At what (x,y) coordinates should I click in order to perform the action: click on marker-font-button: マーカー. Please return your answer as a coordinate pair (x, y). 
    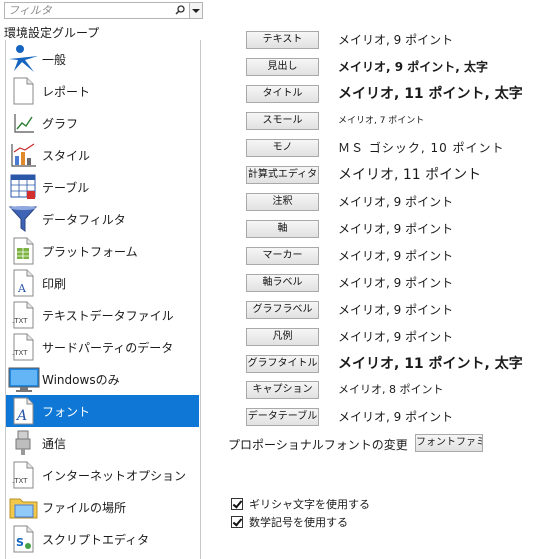
    Looking at the image, I should click on (282, 256).